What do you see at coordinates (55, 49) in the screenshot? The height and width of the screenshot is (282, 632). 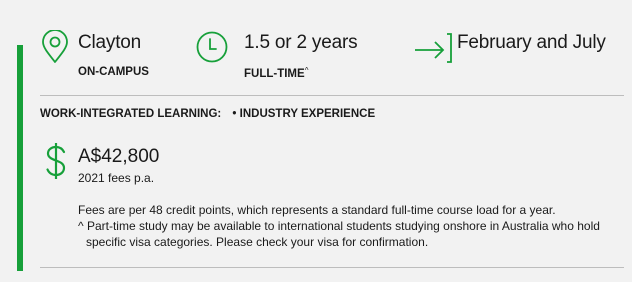 I see `map-pin-icon` at bounding box center [55, 49].